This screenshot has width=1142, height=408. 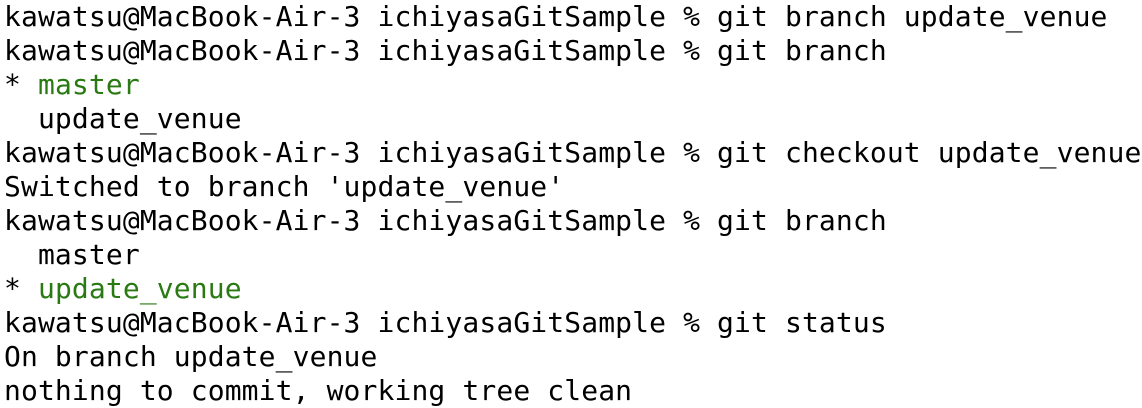 I want to click on output-line: Switched to branch 'update_venue', so click(x=284, y=186).